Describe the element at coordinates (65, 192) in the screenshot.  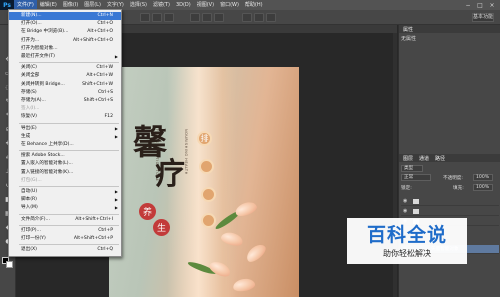
I see `file-menu-item: 自动(U) ▶` at that location.